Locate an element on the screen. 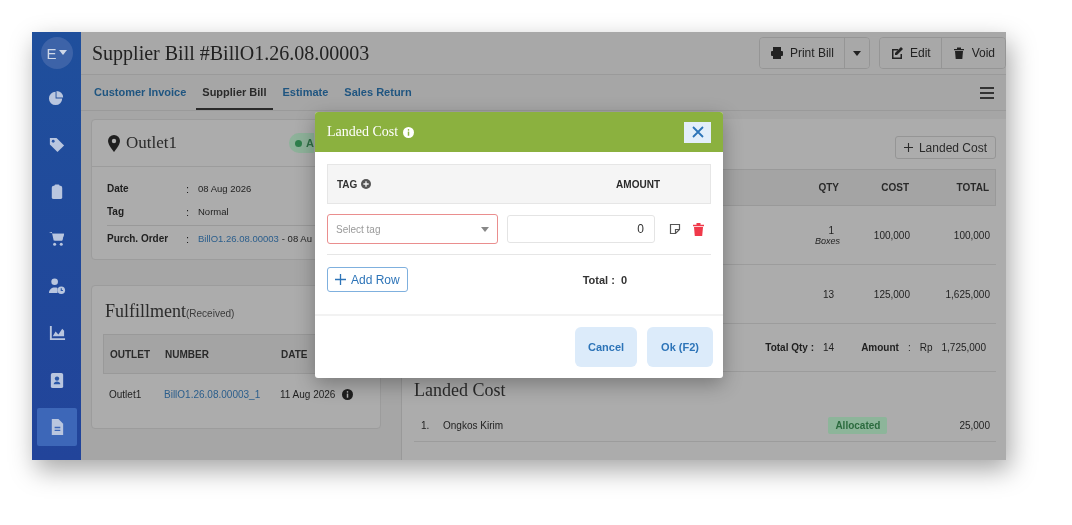 Image resolution: width=1072 pixels, height=525 pixels. summary-value: 1,725,000 is located at coordinates (963, 347).